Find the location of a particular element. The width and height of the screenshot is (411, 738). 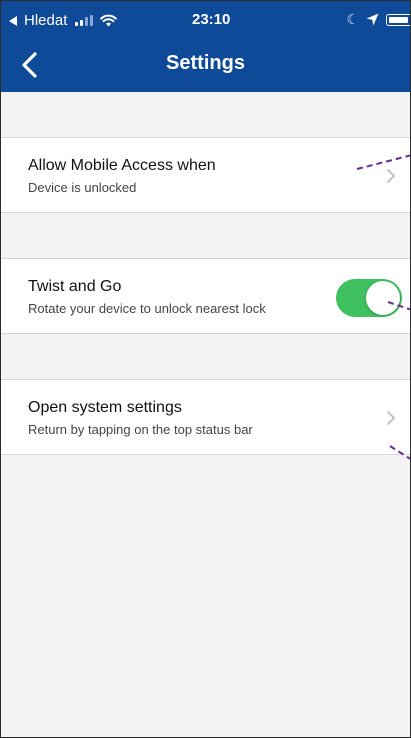

status-bar: Hledat 23:10 ☾ is located at coordinates (205, 21).